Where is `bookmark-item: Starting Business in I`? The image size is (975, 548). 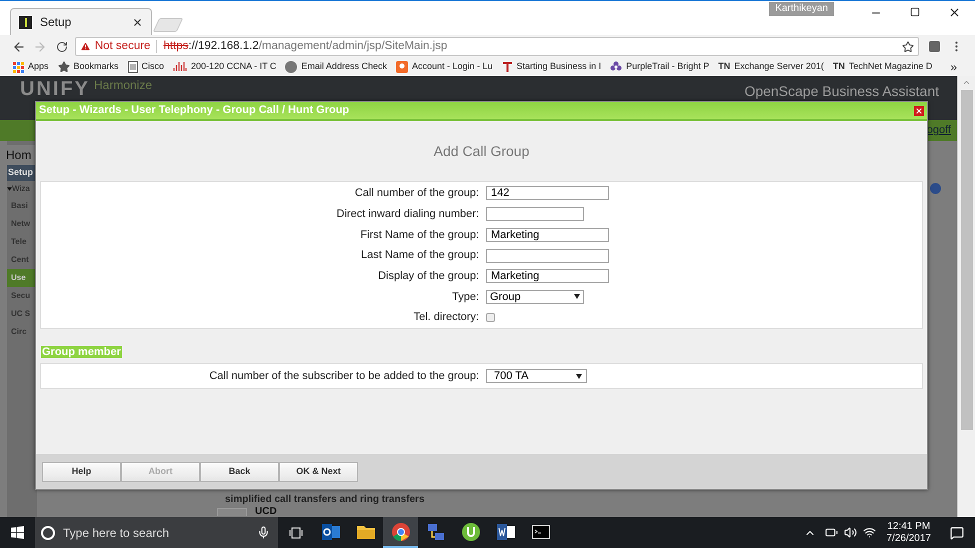
bookmark-item: Starting Business in I is located at coordinates (552, 67).